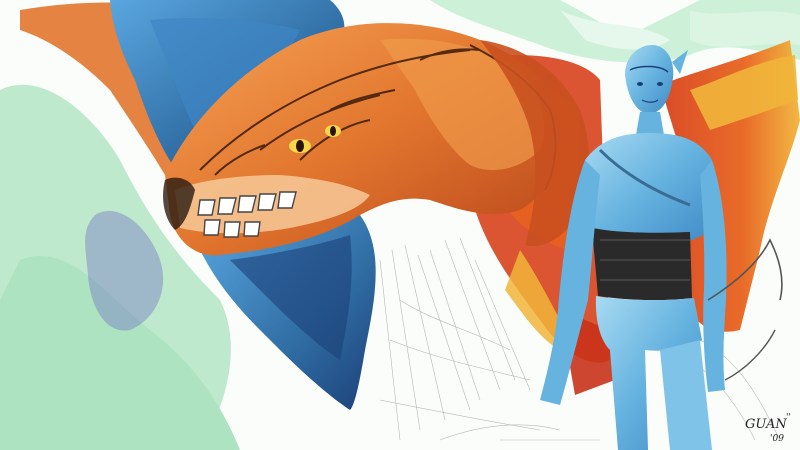 The image size is (800, 450). What do you see at coordinates (777, 439) in the screenshot?
I see `signature-line2: '09` at bounding box center [777, 439].